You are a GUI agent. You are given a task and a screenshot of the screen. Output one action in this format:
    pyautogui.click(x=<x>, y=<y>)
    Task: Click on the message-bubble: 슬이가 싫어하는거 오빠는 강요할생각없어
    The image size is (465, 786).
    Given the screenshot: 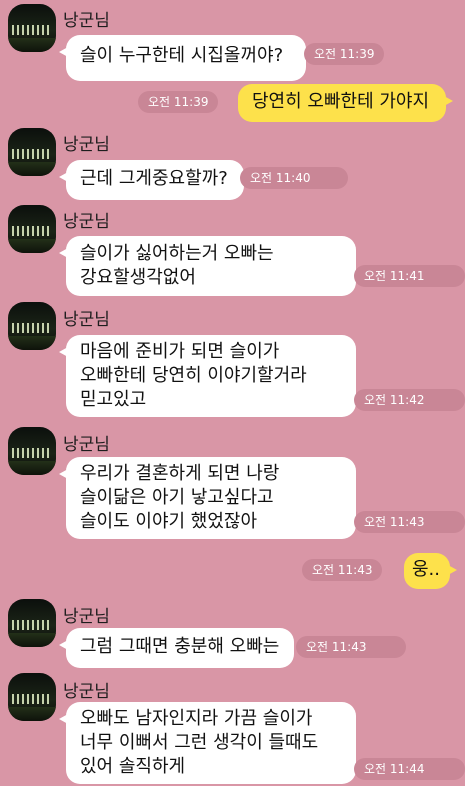 What is the action you would take?
    pyautogui.click(x=207, y=266)
    